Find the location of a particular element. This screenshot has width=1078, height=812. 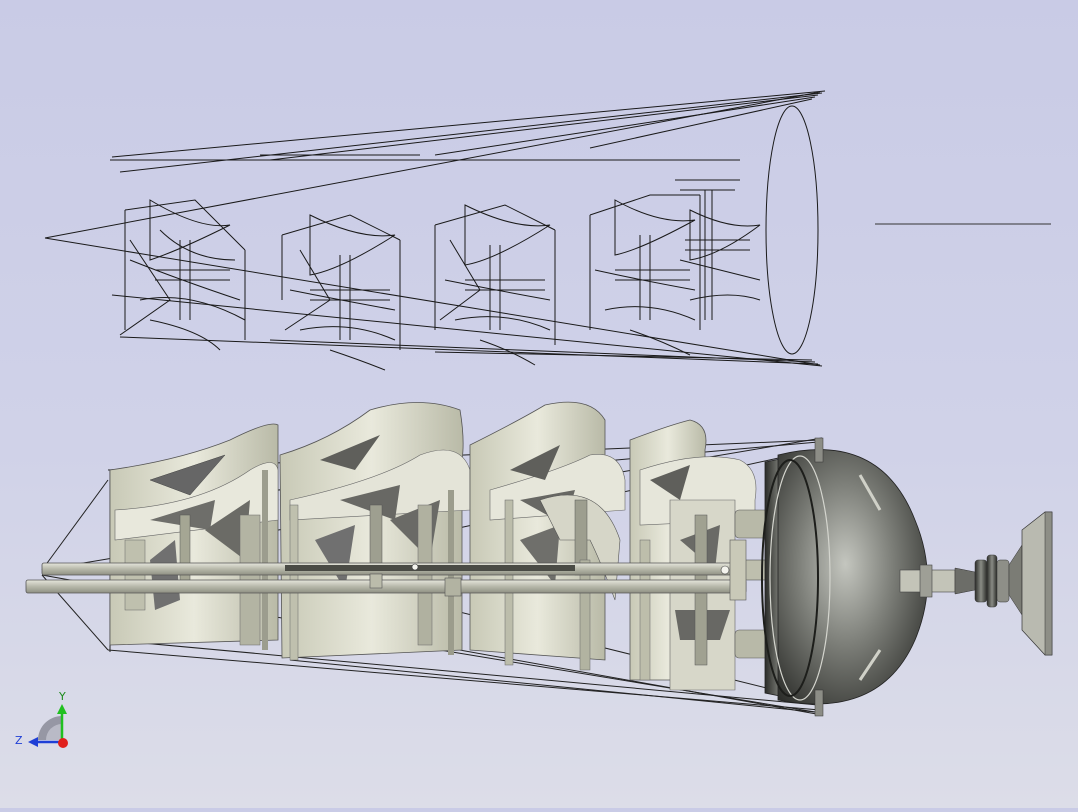

wireframe-end-ring is located at coordinates (792, 230).